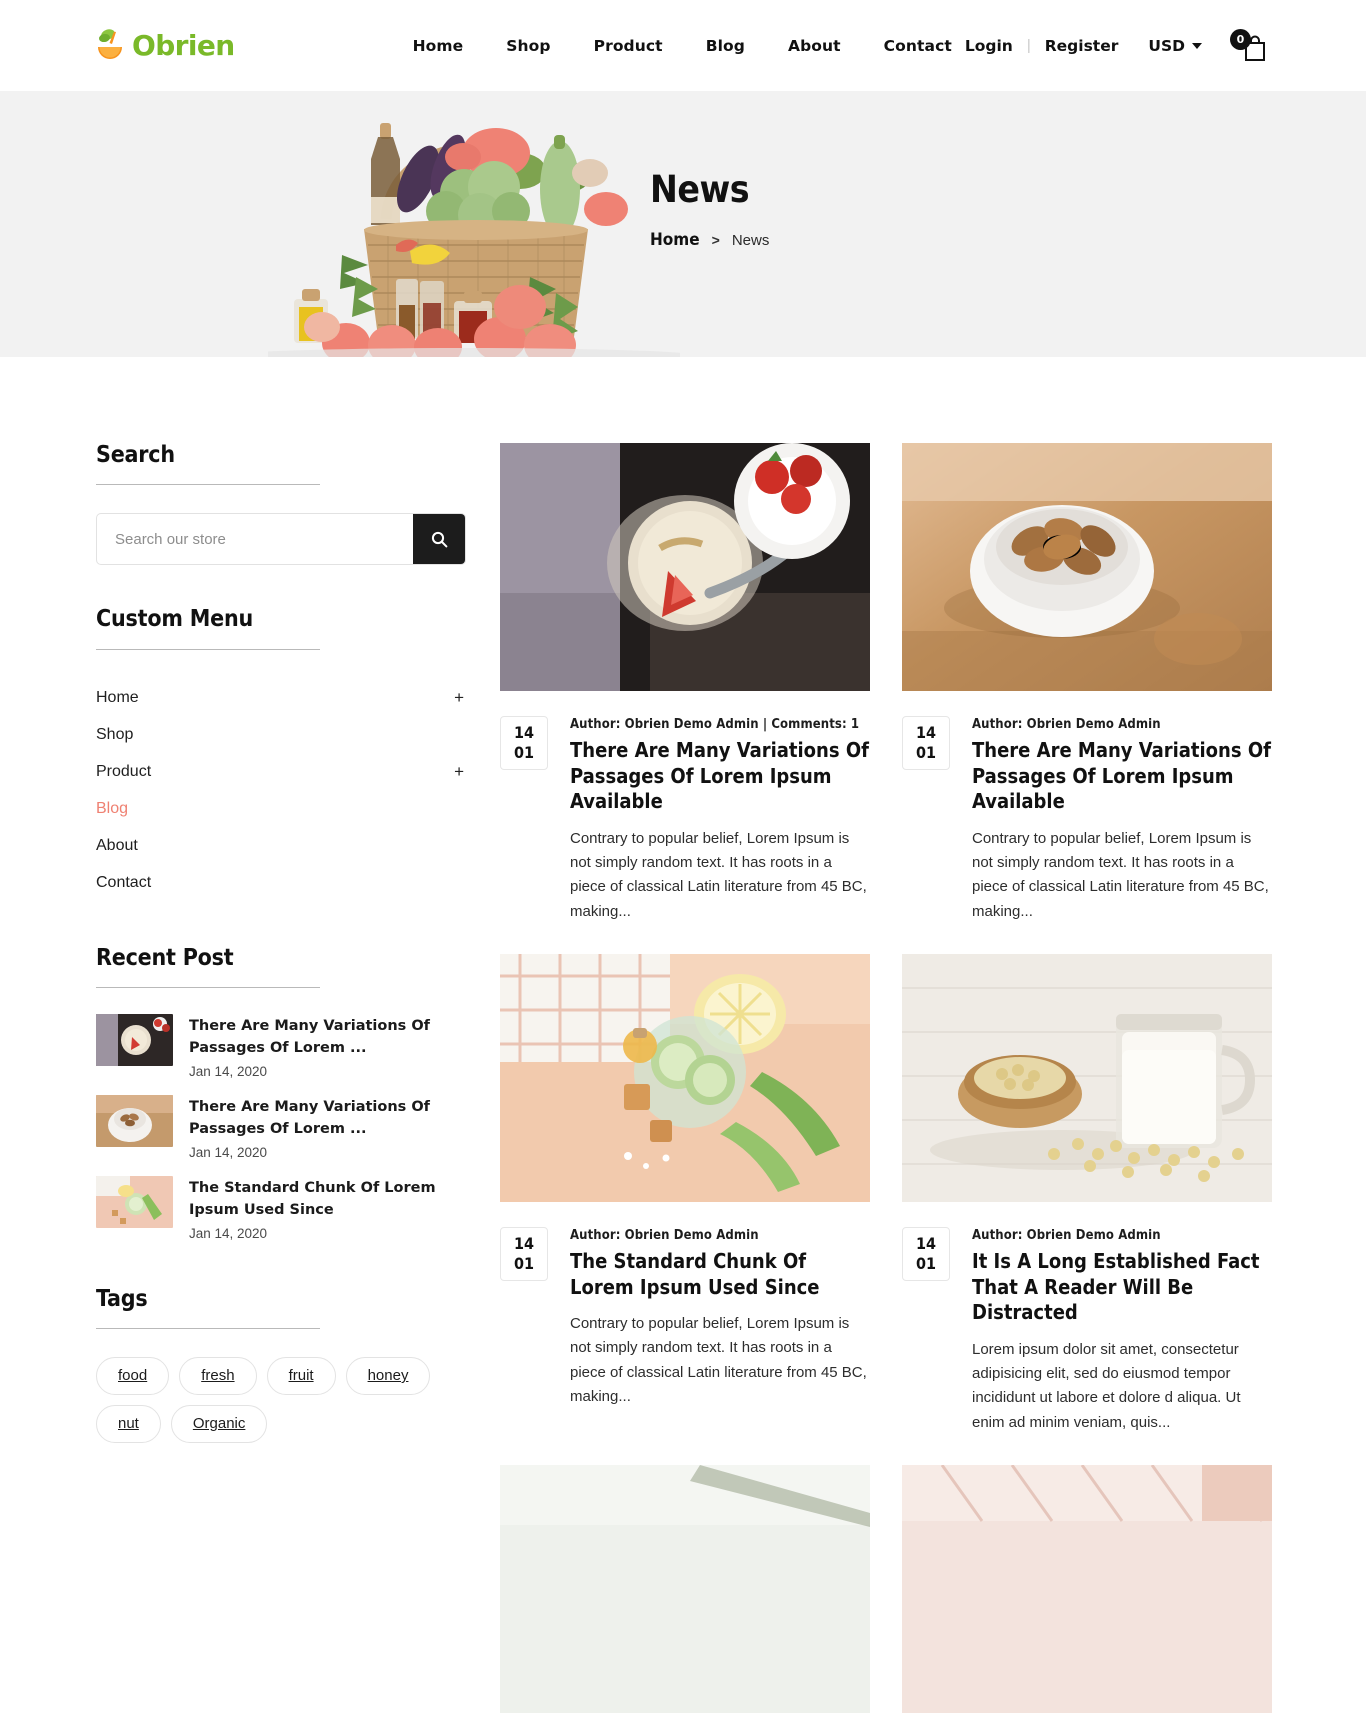  Describe the element at coordinates (117, 698) in the screenshot. I see `custom-menu-link: Home` at that location.